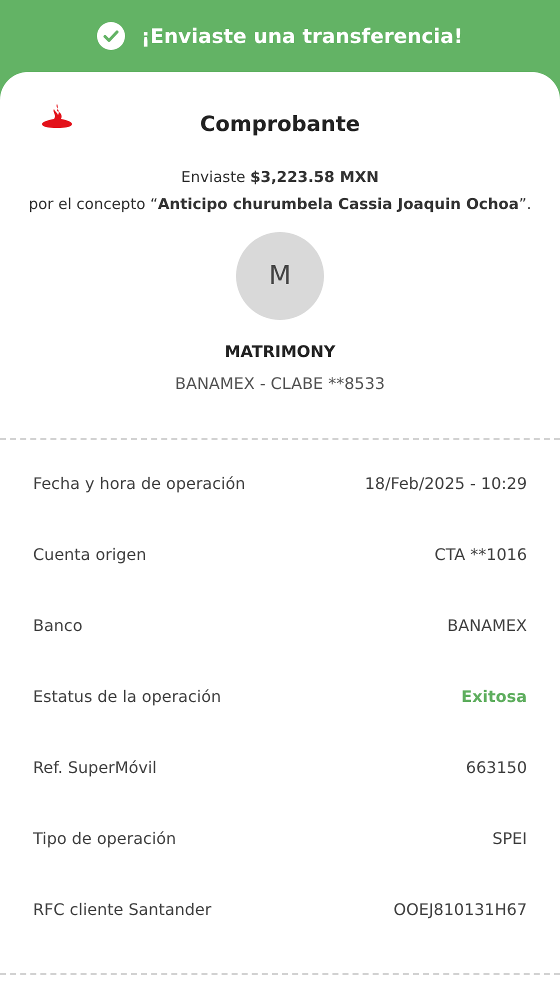 This screenshot has width=560, height=1000. Describe the element at coordinates (95, 767) in the screenshot. I see `detail-label: Ref. SuperMóvil` at that location.